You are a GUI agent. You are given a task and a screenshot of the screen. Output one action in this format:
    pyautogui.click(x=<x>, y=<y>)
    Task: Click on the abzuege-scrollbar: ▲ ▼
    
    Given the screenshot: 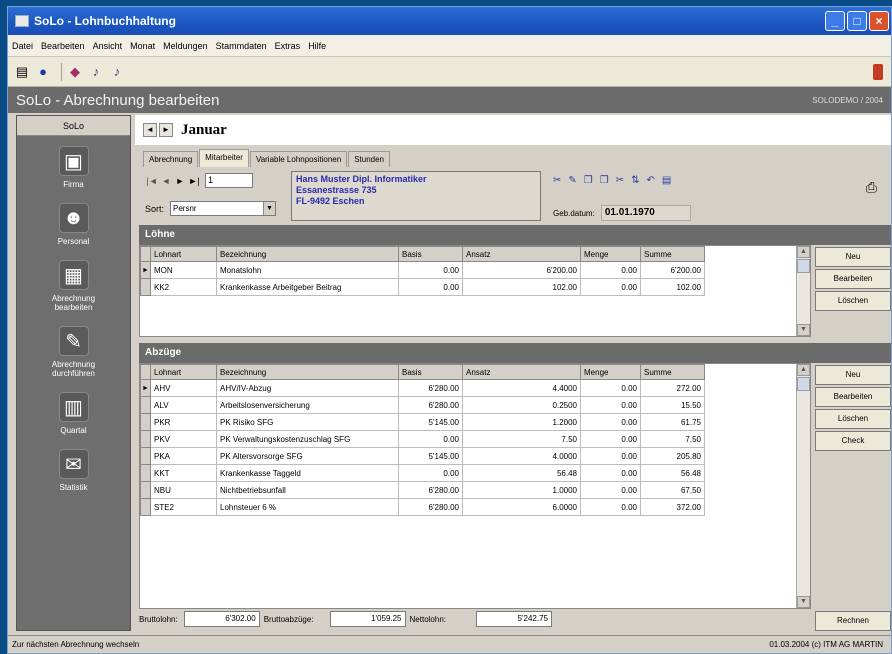 What is the action you would take?
    pyautogui.click(x=803, y=486)
    